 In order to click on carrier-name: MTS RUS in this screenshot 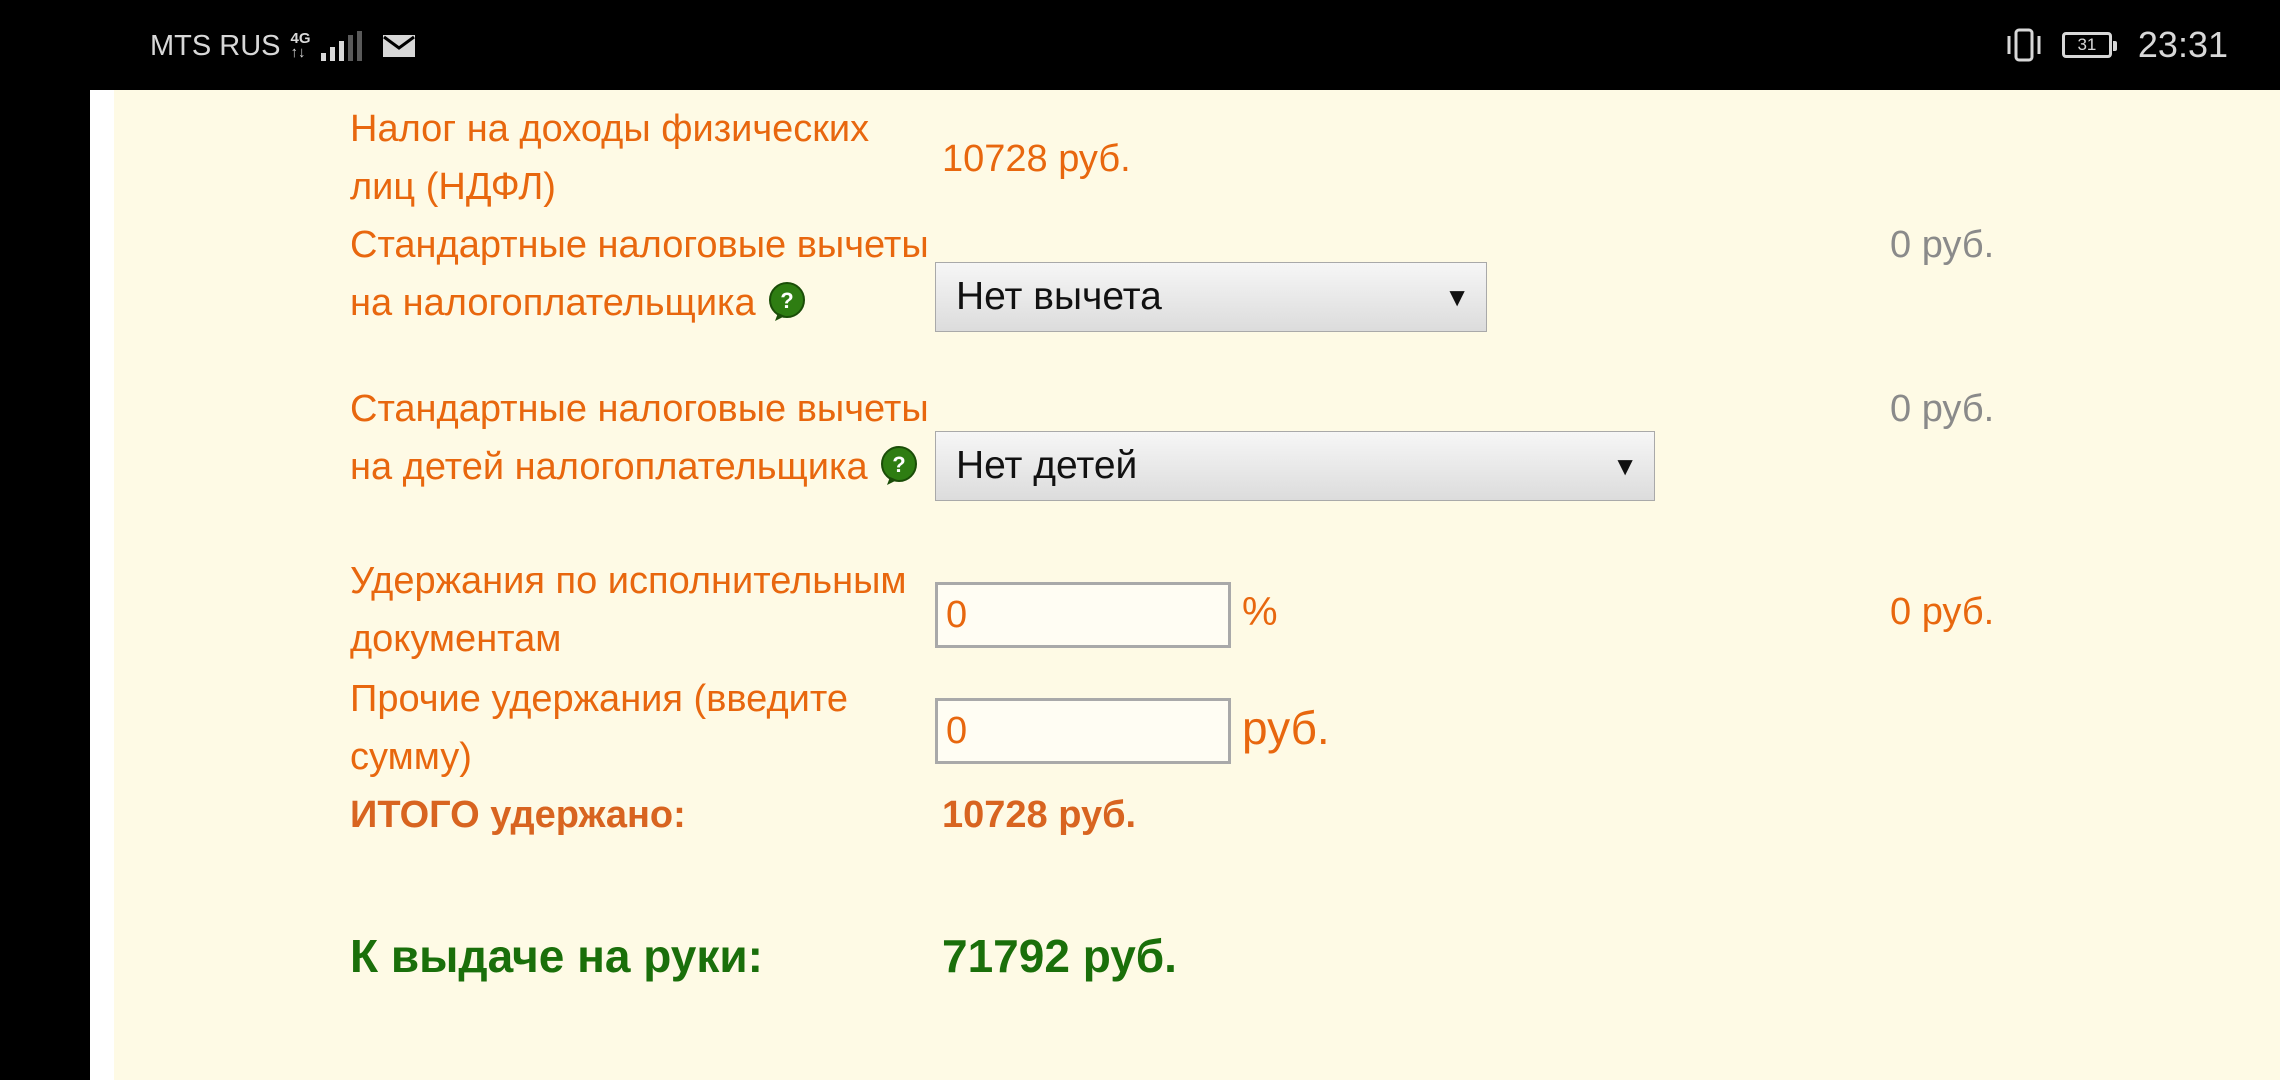, I will do `click(215, 45)`.